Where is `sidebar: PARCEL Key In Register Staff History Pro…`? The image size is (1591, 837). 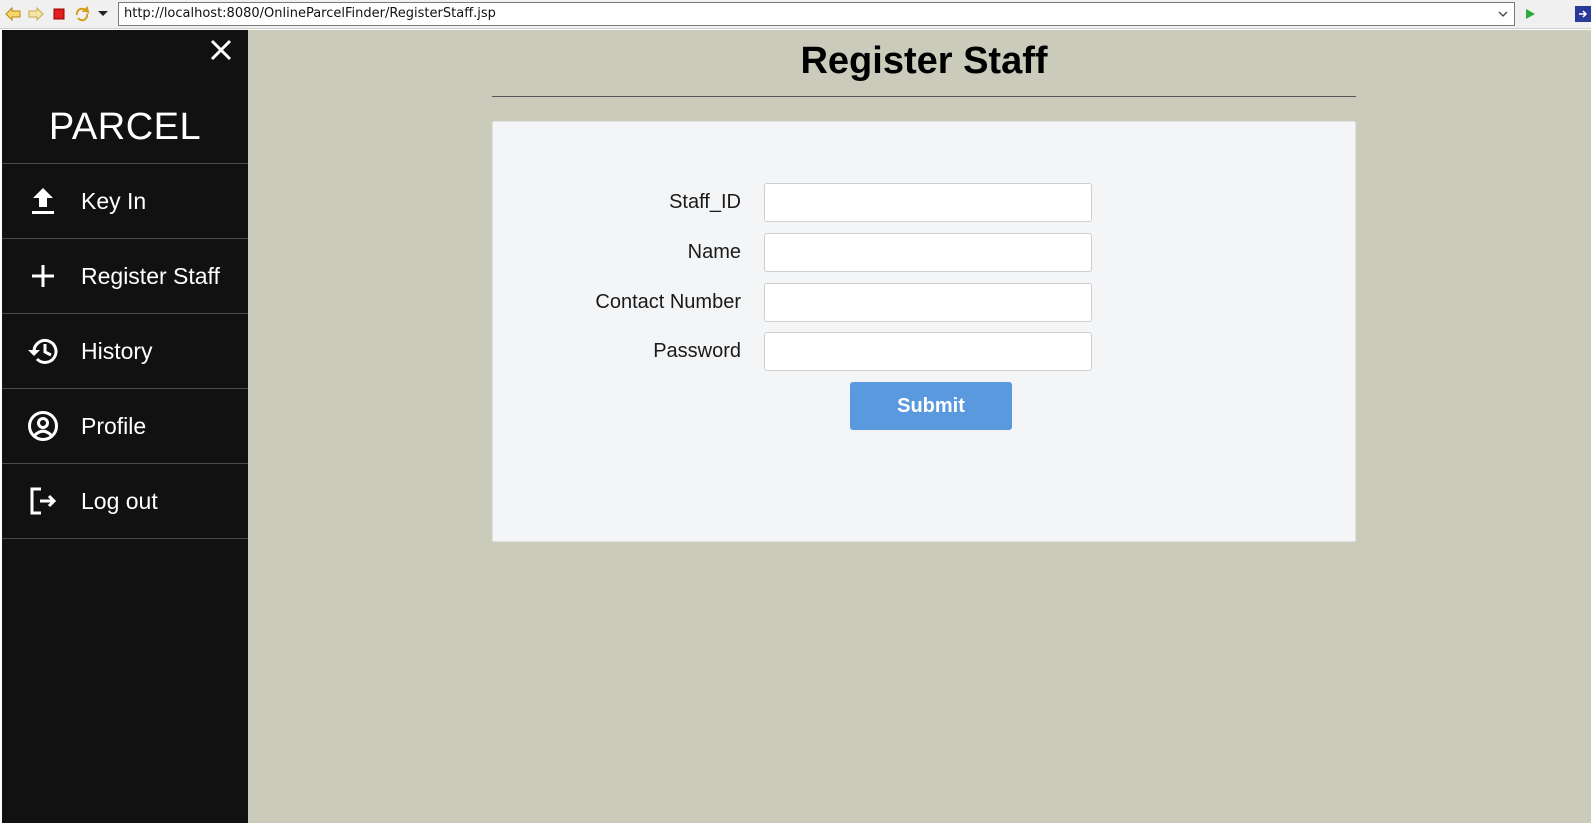
sidebar: PARCEL Key In Register Staff History Pro… is located at coordinates (124, 426).